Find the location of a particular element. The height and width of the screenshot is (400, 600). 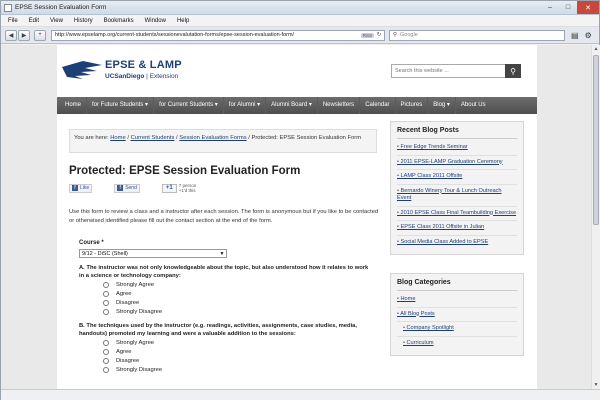

nav-alumni: for Alumni ▾ is located at coordinates (245, 105).